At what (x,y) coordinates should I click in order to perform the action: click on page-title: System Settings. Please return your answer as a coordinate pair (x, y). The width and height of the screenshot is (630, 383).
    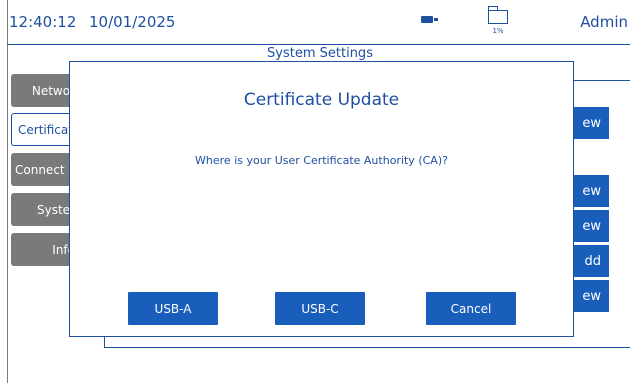
    Looking at the image, I should click on (320, 53).